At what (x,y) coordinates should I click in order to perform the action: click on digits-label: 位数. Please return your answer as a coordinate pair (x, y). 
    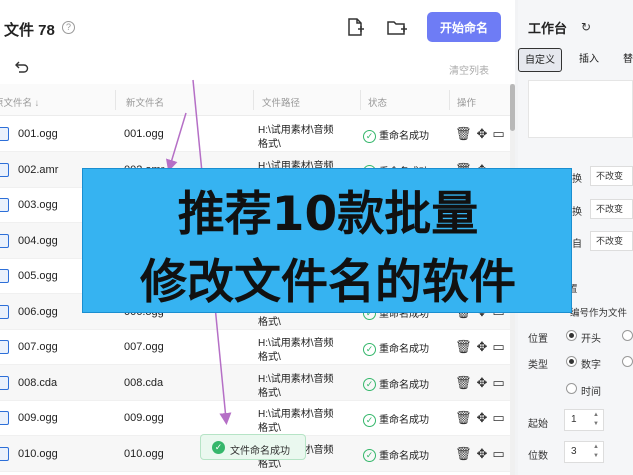
    Looking at the image, I should click on (538, 456).